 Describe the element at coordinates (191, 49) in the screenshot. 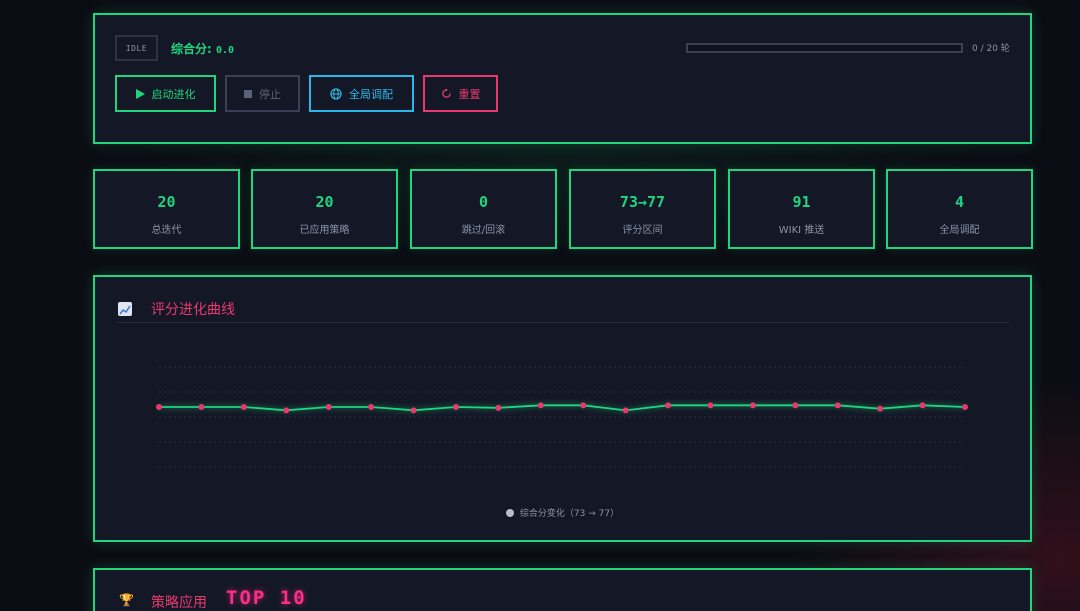

I see `score-label: 综合分:` at that location.